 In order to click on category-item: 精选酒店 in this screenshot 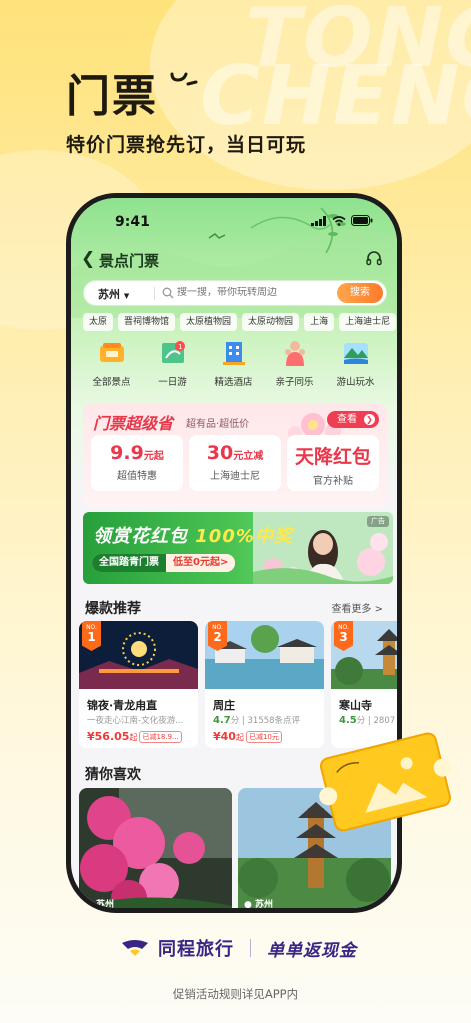, I will do `click(233, 367)`.